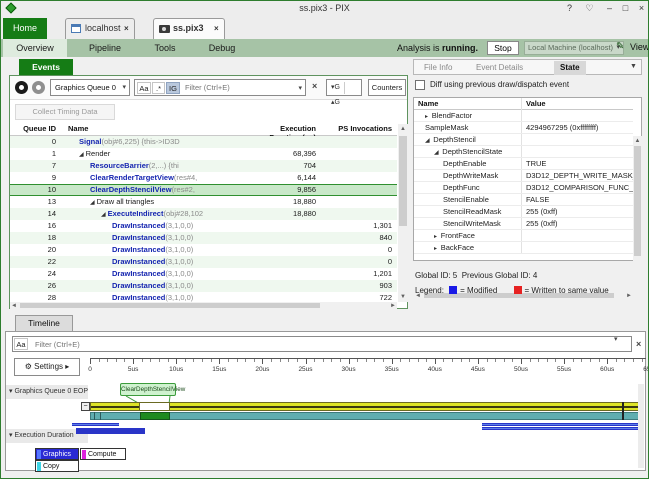 This screenshot has height=479, width=649. I want to click on events-panel-tab: Events, so click(46, 67).